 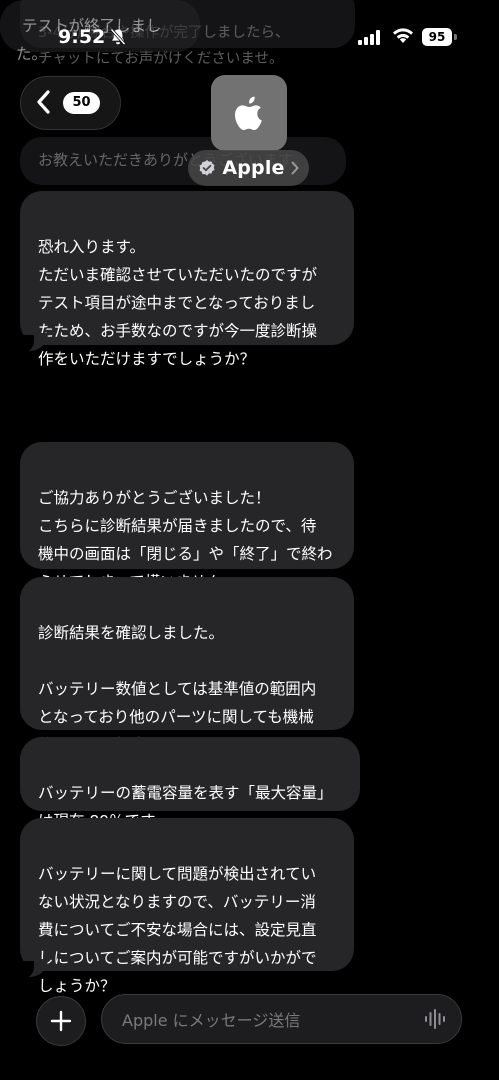 I want to click on battery-indicator: 95, so click(x=437, y=37).